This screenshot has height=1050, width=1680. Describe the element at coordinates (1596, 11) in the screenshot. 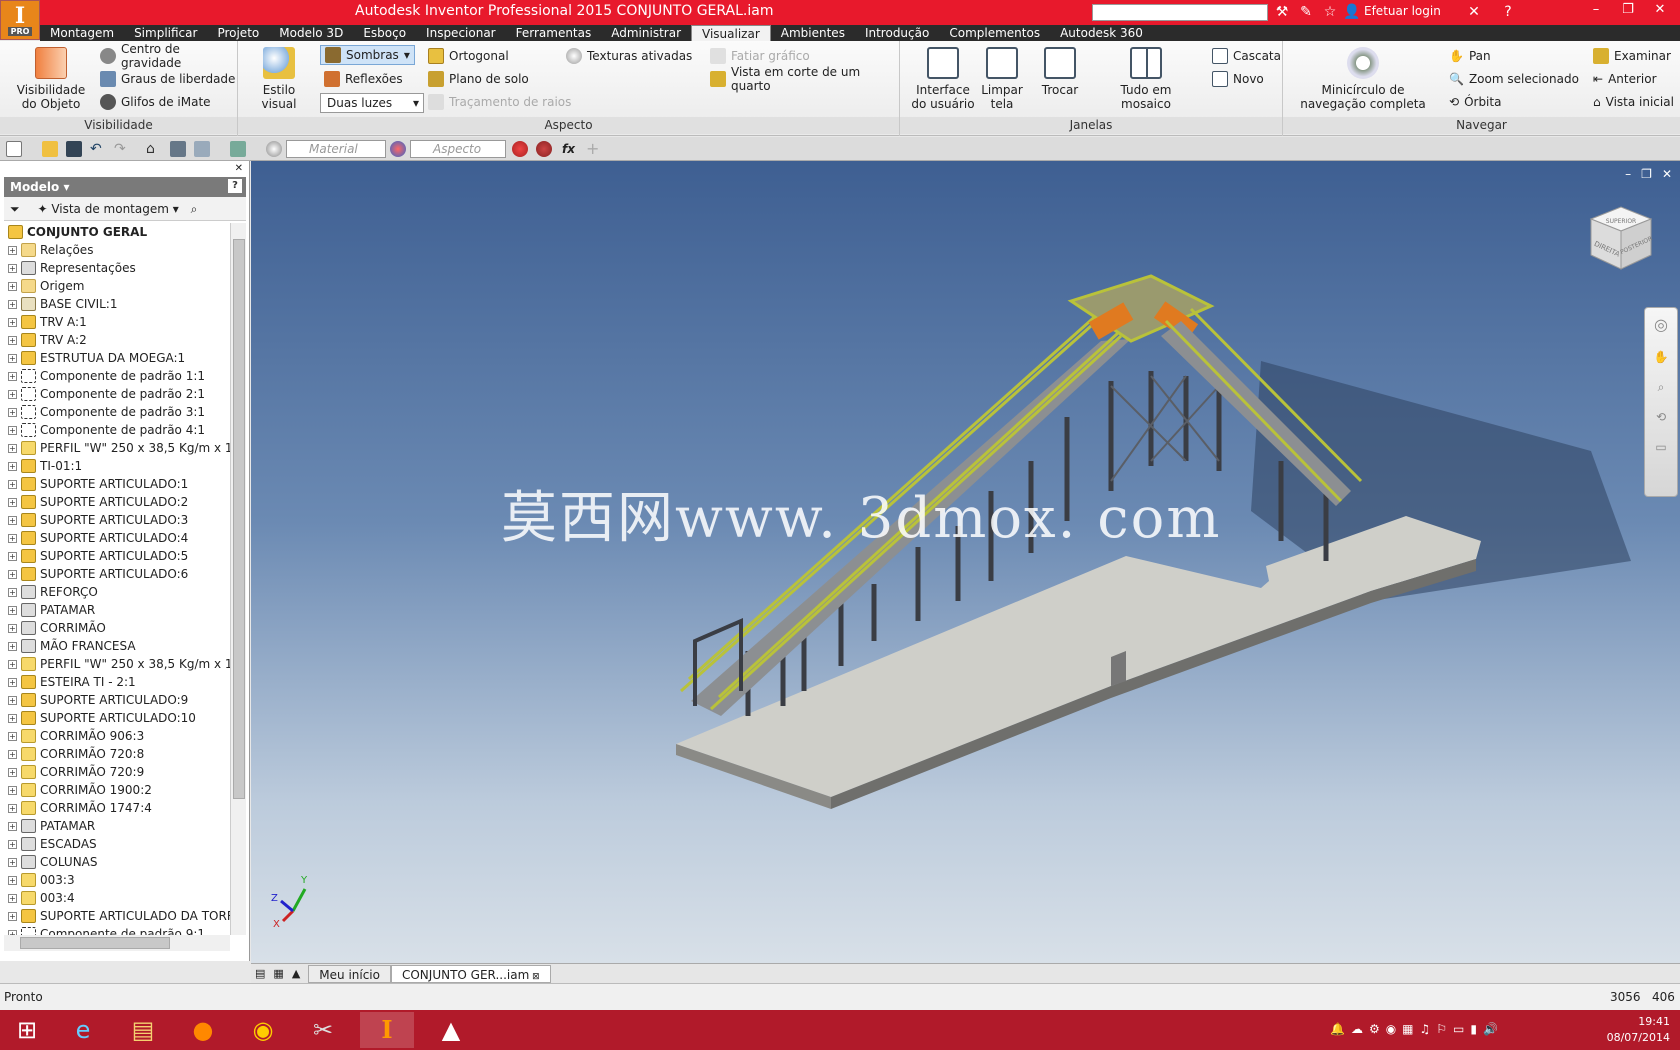

I see `minimize-button: –` at that location.